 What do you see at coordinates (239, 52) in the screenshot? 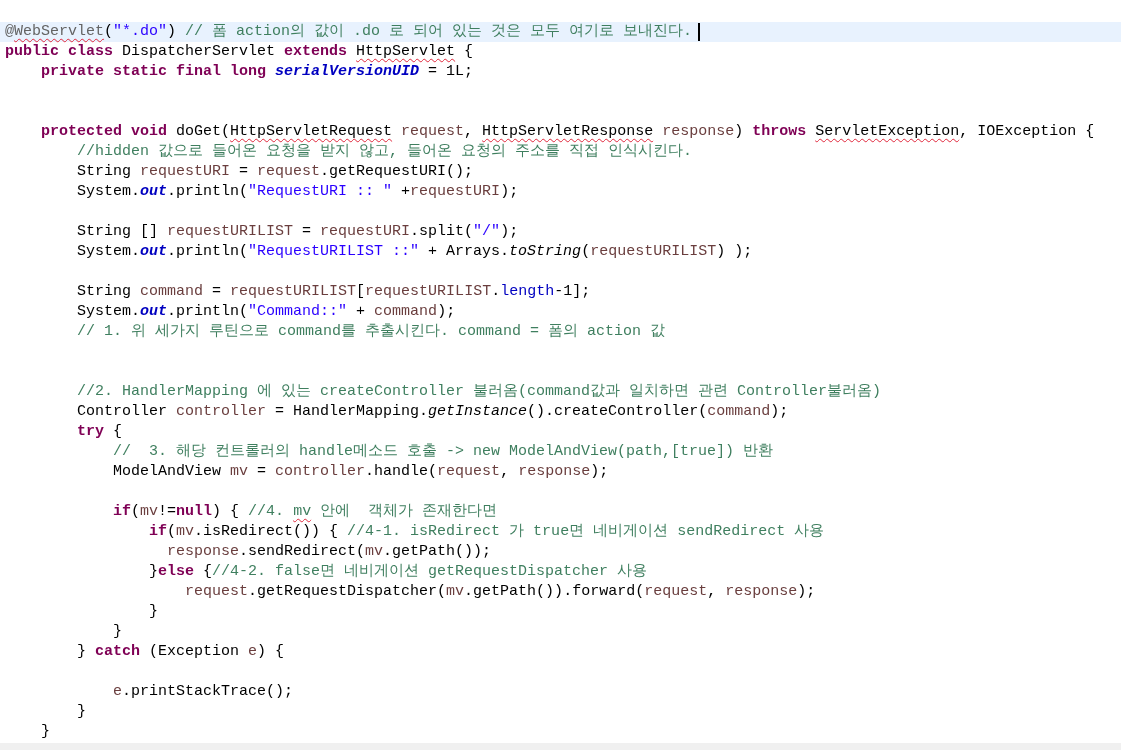
I see `code-line: public class DispatcherServlet extends HttpServlet {` at bounding box center [239, 52].